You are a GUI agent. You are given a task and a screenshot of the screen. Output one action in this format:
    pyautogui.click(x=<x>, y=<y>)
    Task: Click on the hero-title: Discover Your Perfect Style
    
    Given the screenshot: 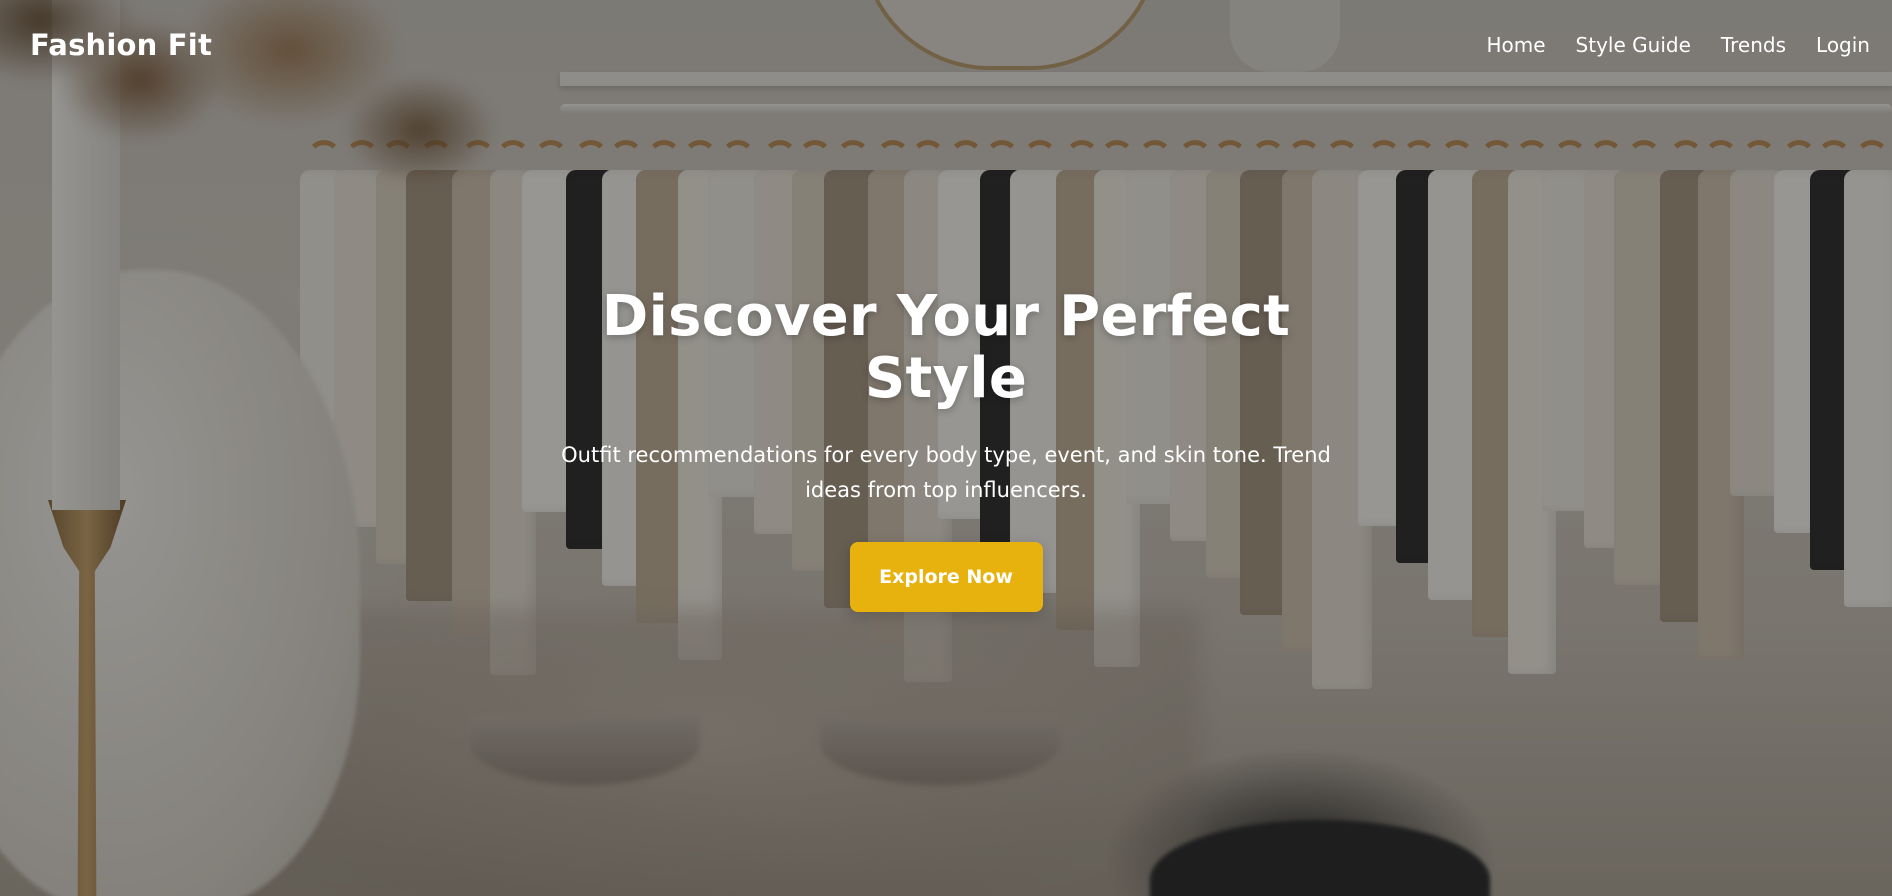 What is the action you would take?
    pyautogui.click(x=946, y=347)
    